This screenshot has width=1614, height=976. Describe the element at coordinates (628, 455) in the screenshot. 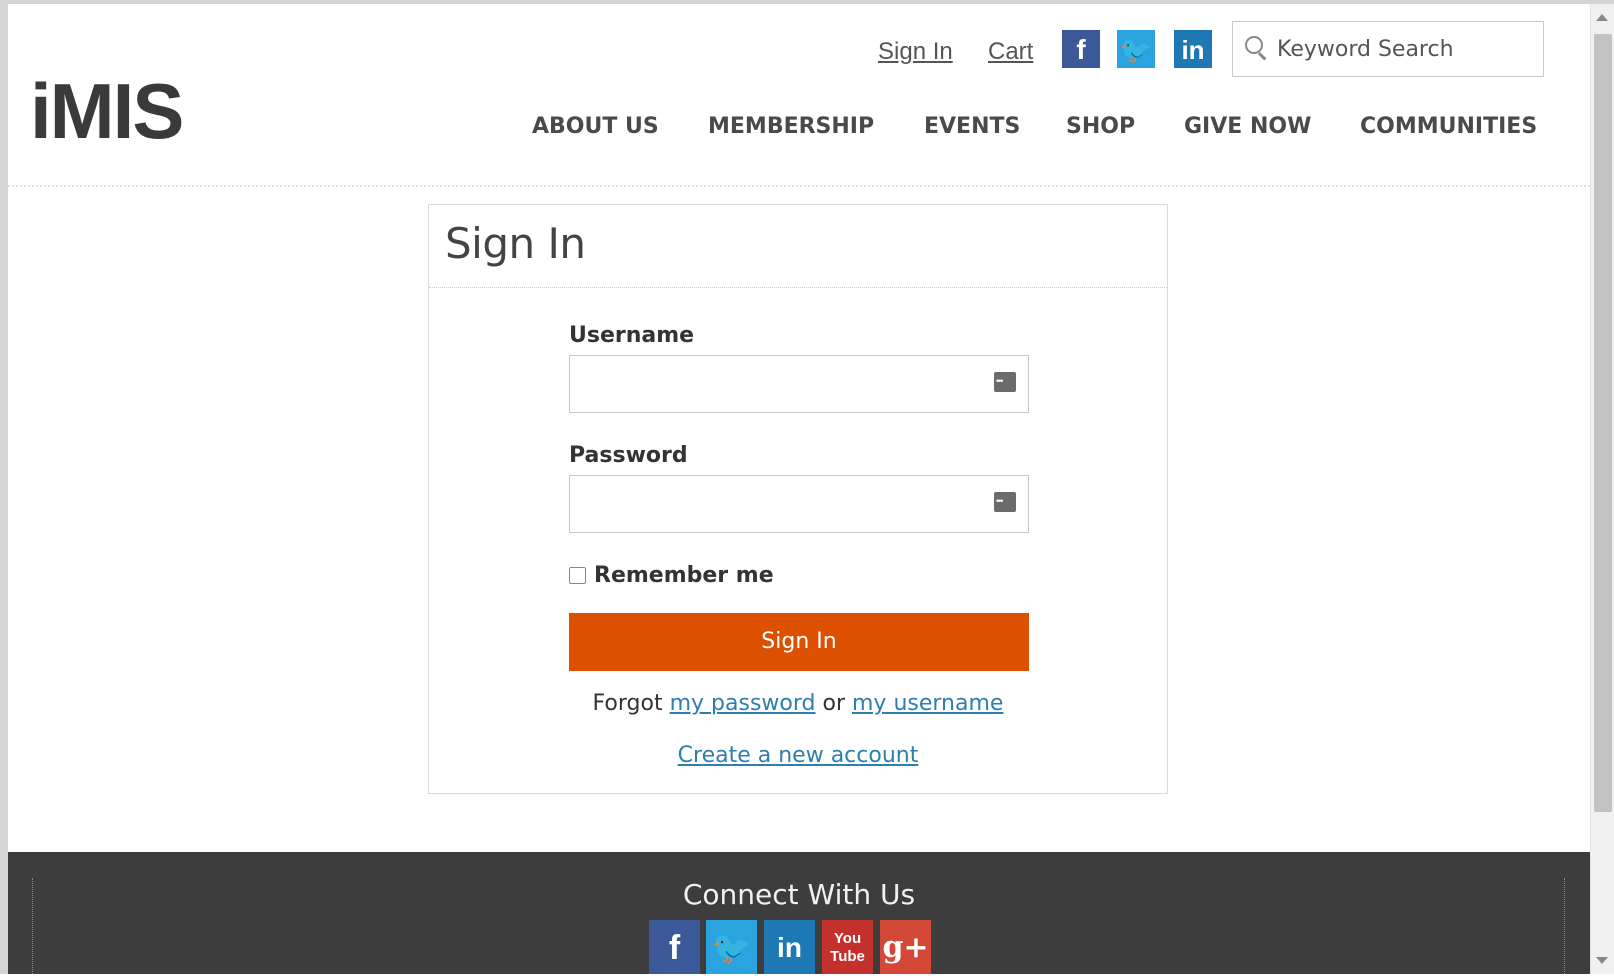

I see `password-label: Password` at that location.